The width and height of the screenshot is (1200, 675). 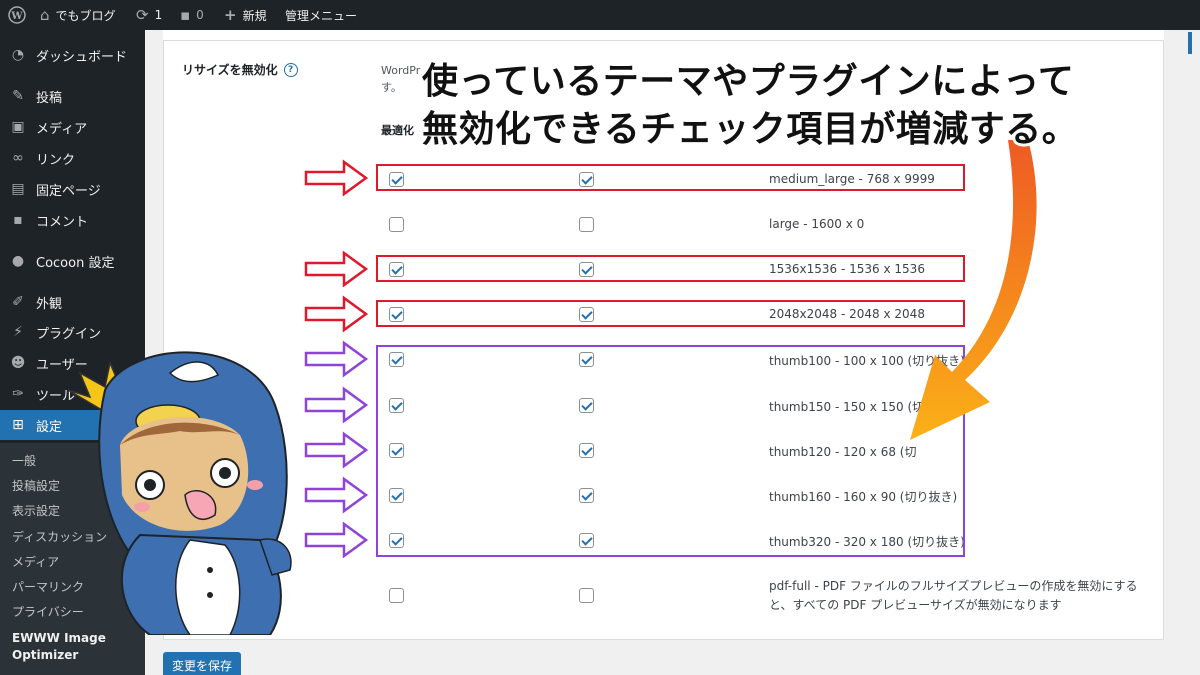 What do you see at coordinates (72, 127) in the screenshot?
I see `menu-media: ▣ メディア` at bounding box center [72, 127].